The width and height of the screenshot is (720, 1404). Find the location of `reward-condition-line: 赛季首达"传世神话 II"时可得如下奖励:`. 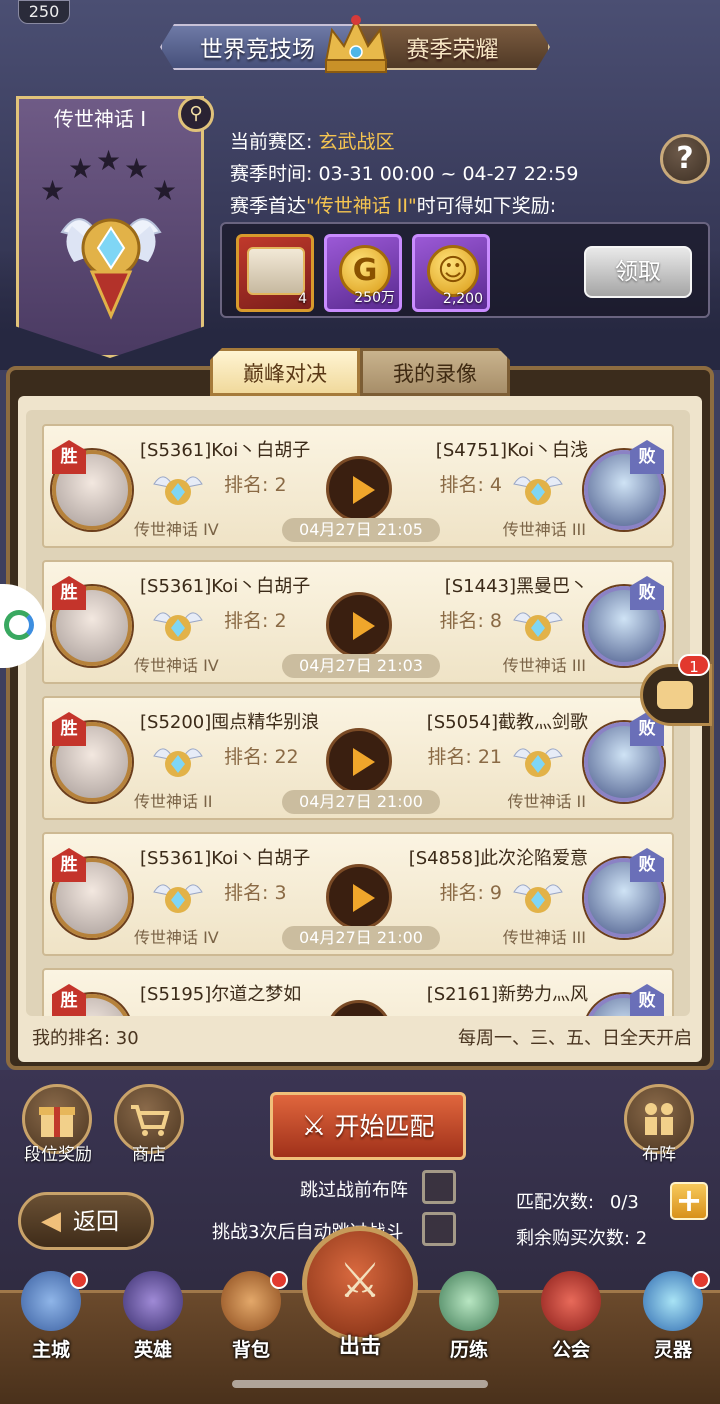

reward-condition-line: 赛季首达"传世神话 II"时可得如下奖励: is located at coordinates (440, 206).